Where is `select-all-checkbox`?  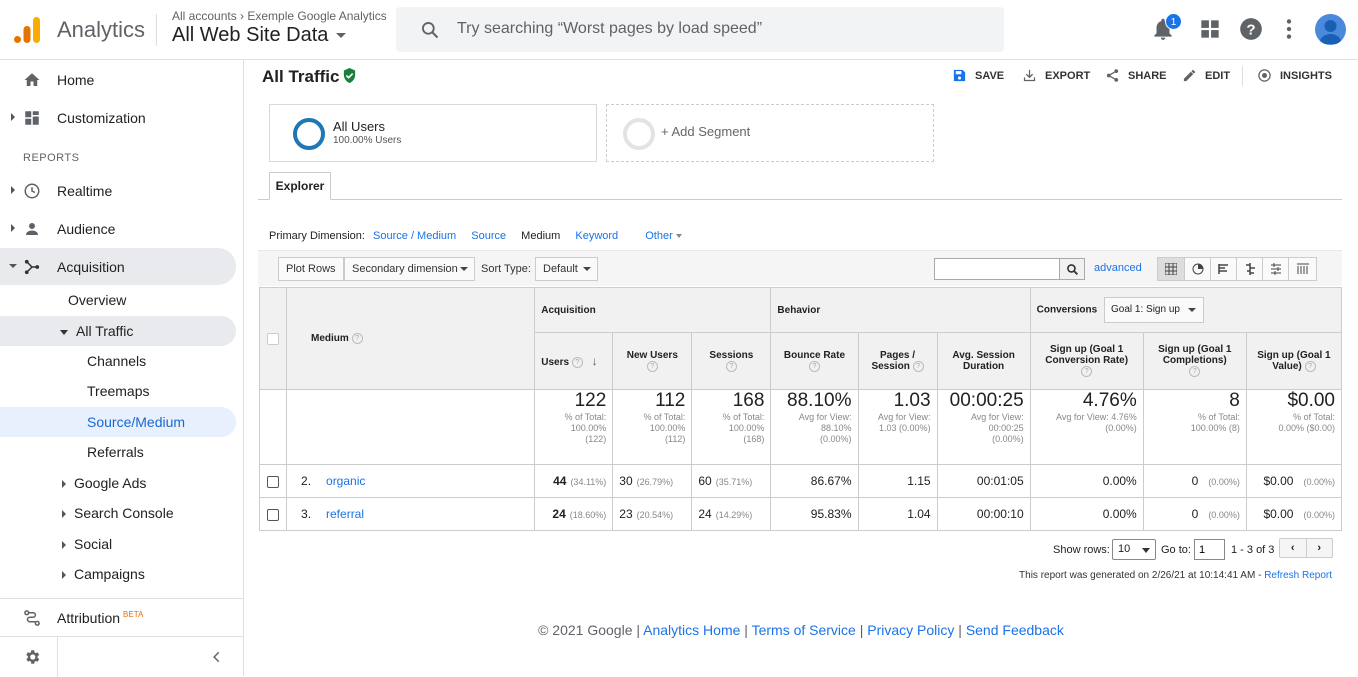 select-all-checkbox is located at coordinates (273, 338).